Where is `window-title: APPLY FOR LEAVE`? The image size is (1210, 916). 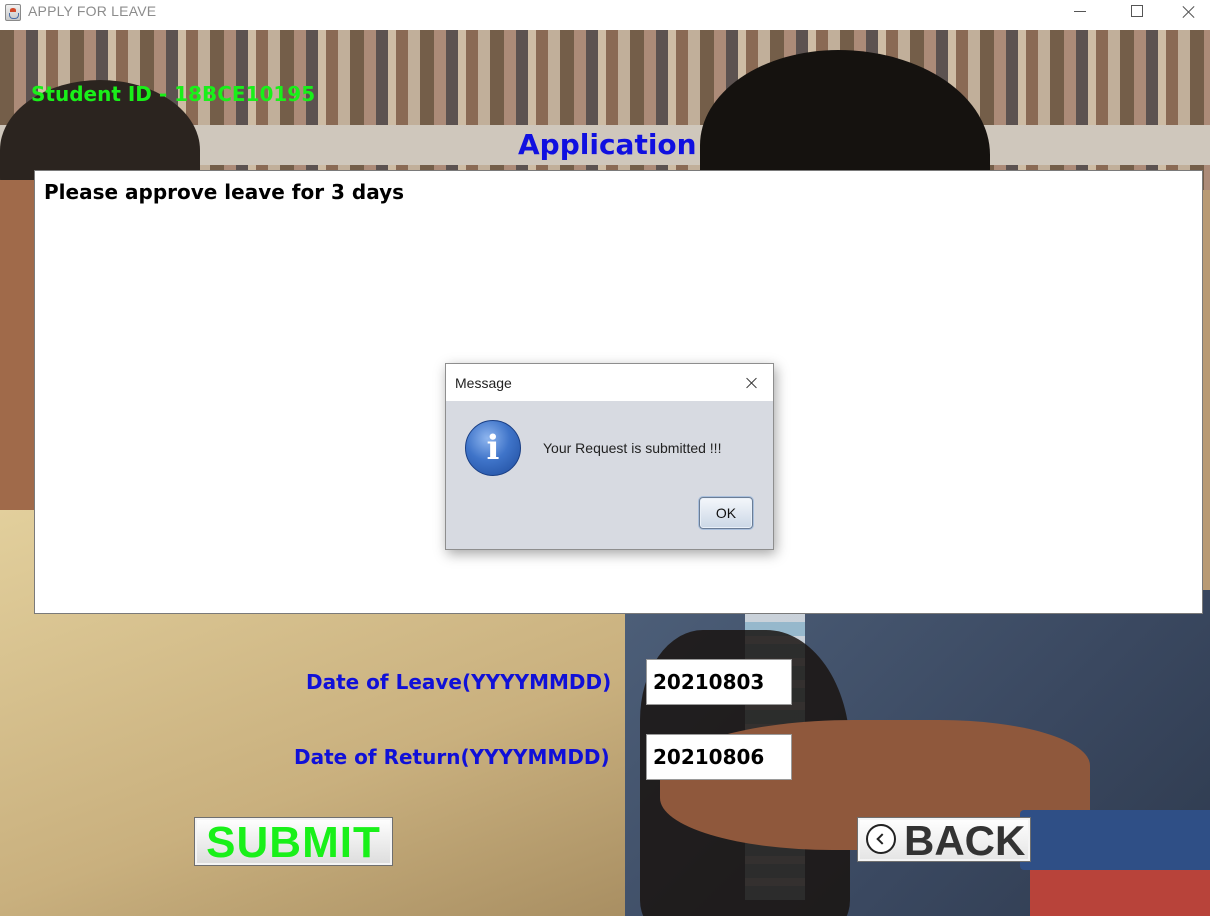
window-title: APPLY FOR LEAVE is located at coordinates (92, 11).